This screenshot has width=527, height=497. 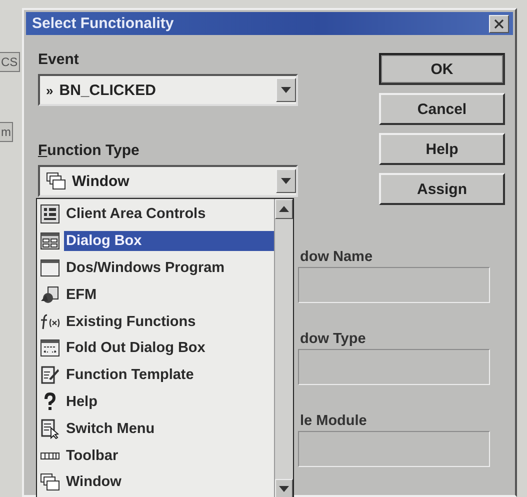 I want to click on menu-cursor-icon, so click(x=50, y=428).